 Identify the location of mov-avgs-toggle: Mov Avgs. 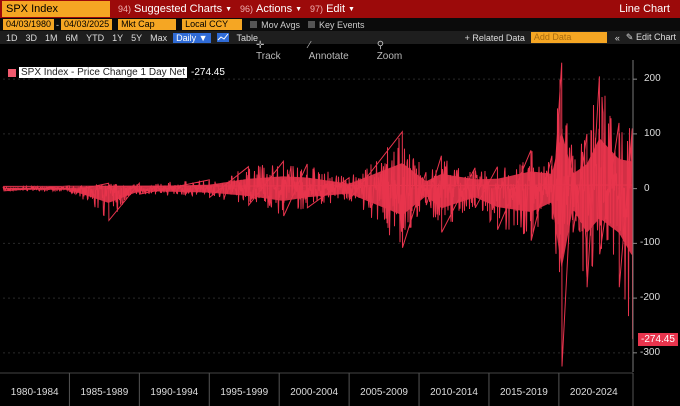
(275, 25).